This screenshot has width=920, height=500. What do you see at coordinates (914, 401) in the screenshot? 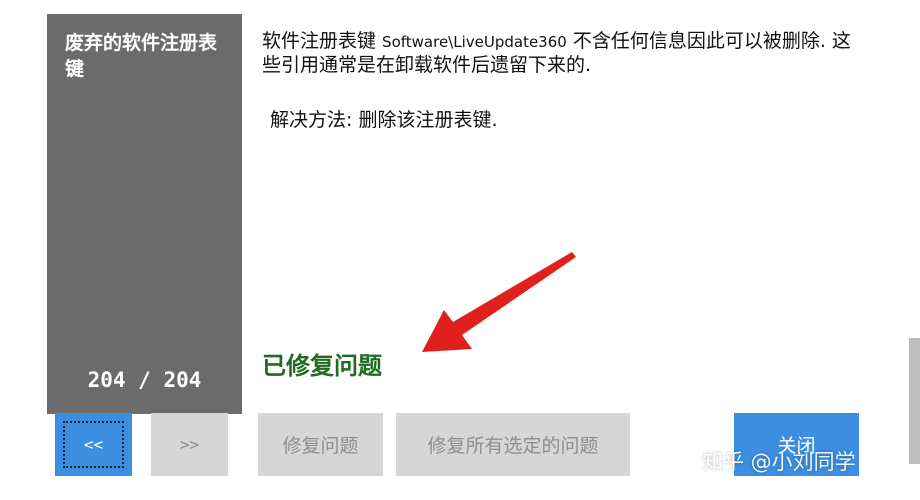
I see `scrollbar` at bounding box center [914, 401].